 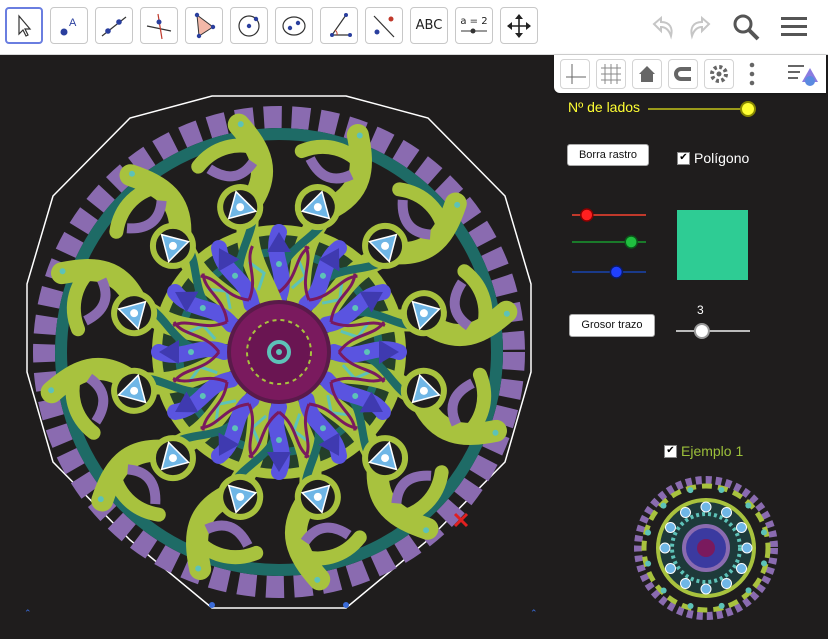 I want to click on example-checkbox-label: Ejemplo 1, so click(x=712, y=451).